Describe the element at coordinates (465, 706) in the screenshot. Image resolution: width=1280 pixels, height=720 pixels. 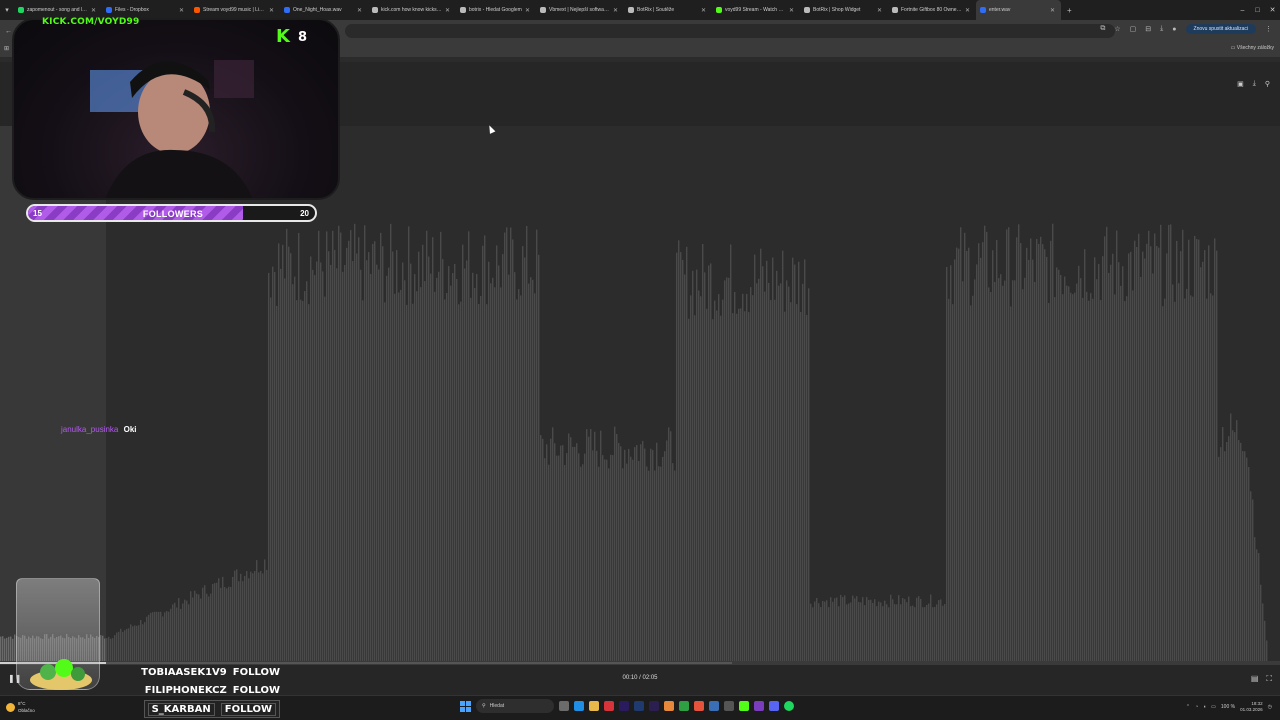
I see `windows-start-icon` at that location.